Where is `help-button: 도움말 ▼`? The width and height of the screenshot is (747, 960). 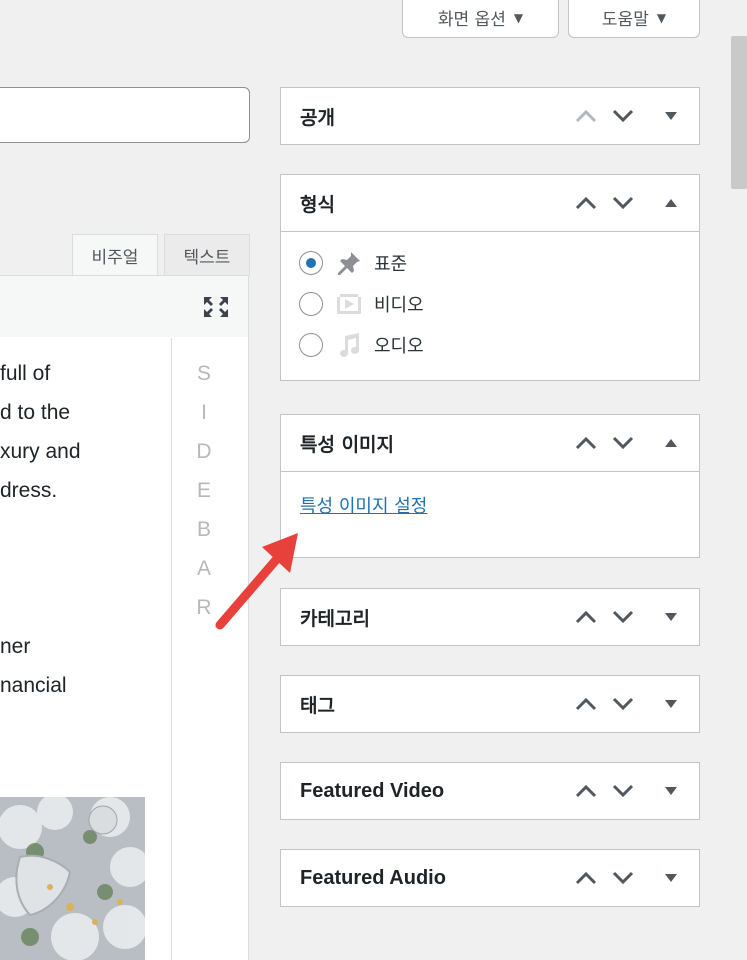
help-button: 도움말 ▼ is located at coordinates (634, 19).